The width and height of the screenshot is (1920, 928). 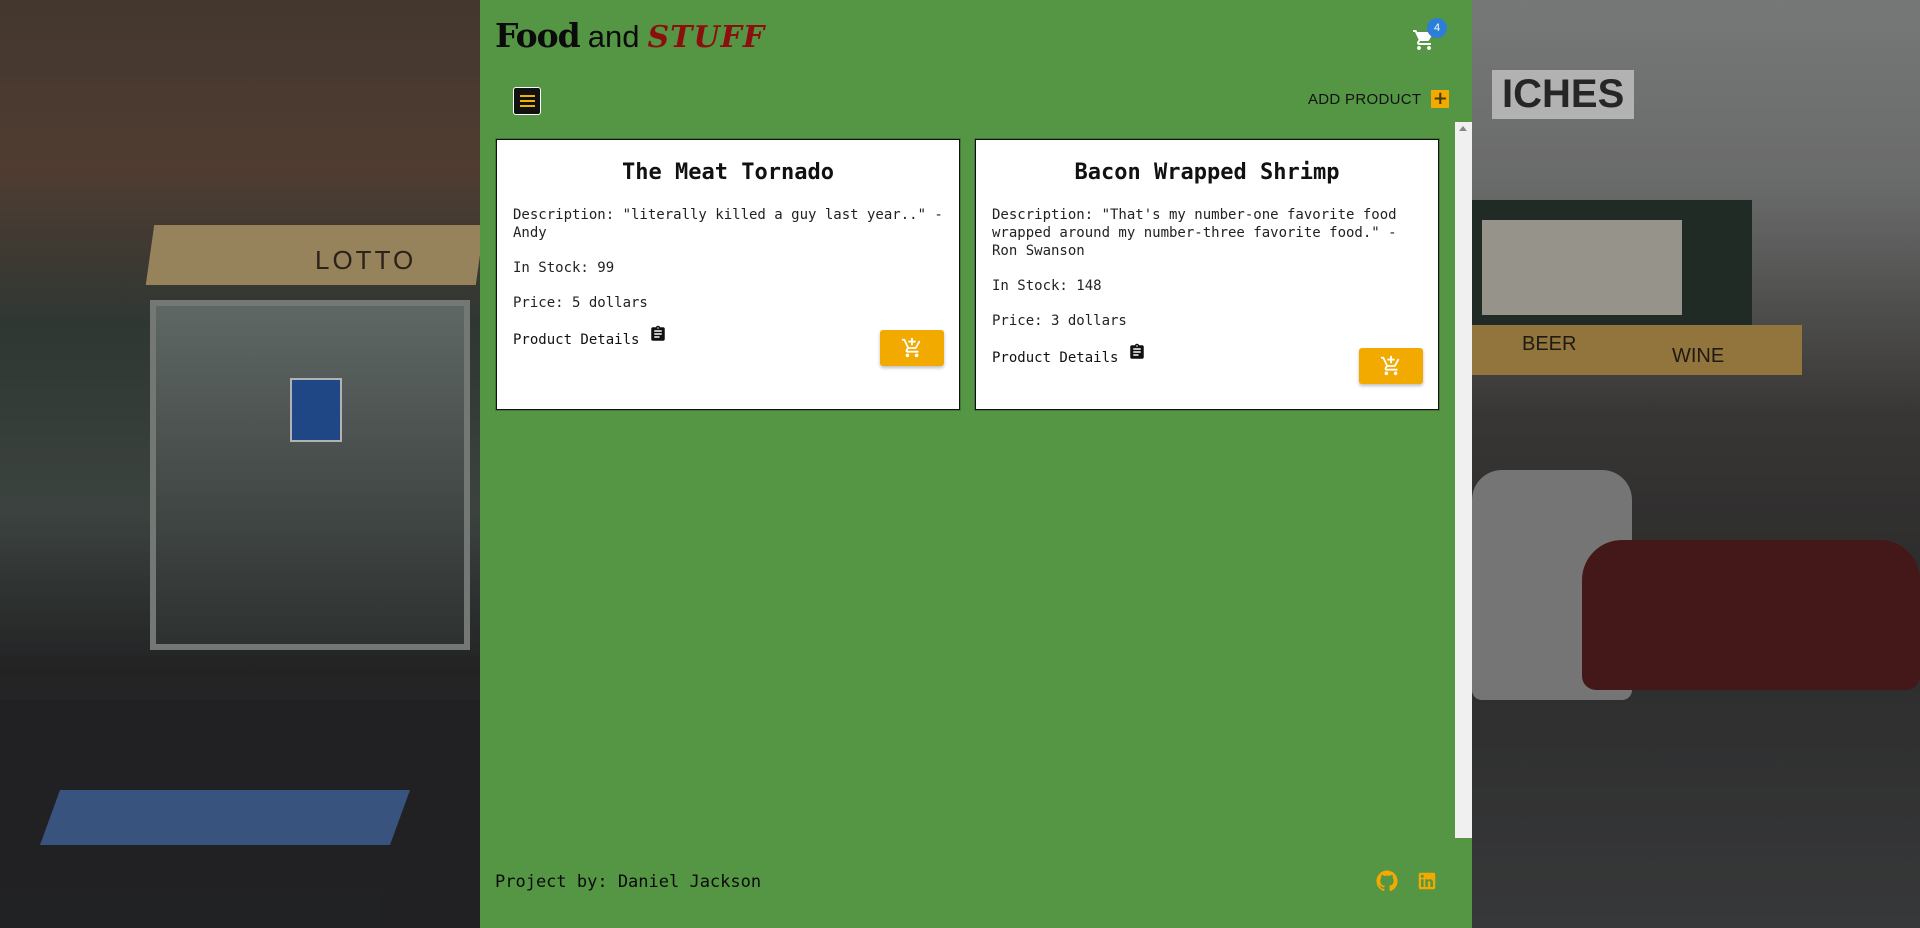 I want to click on add-product-button: ADD PRODUCT +, so click(x=1379, y=98).